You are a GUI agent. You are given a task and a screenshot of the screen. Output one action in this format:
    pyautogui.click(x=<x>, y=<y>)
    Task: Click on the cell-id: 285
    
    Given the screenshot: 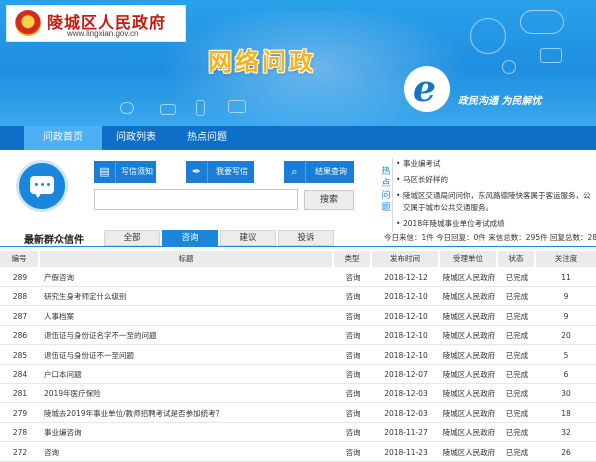 What is the action you would take?
    pyautogui.click(x=20, y=355)
    